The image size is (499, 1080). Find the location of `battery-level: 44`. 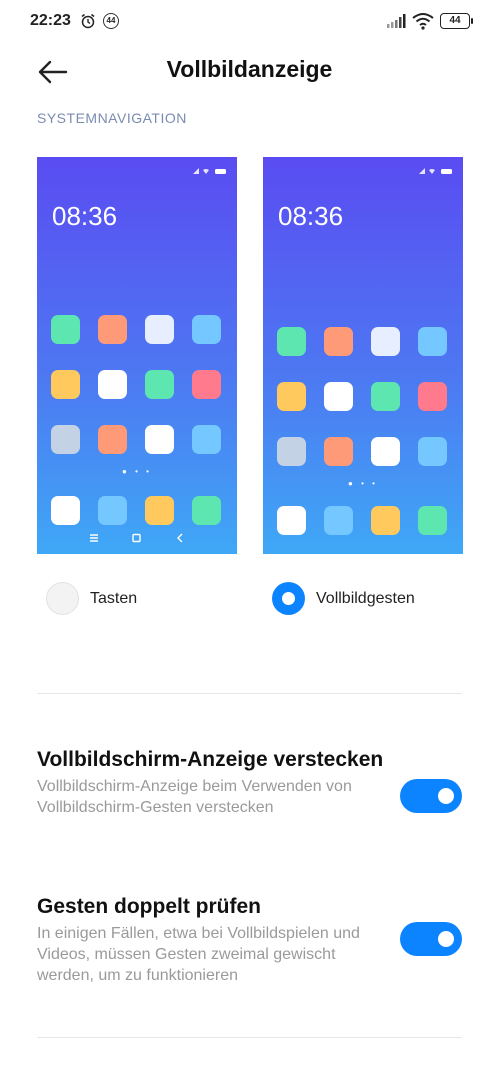

battery-level: 44 is located at coordinates (455, 20).